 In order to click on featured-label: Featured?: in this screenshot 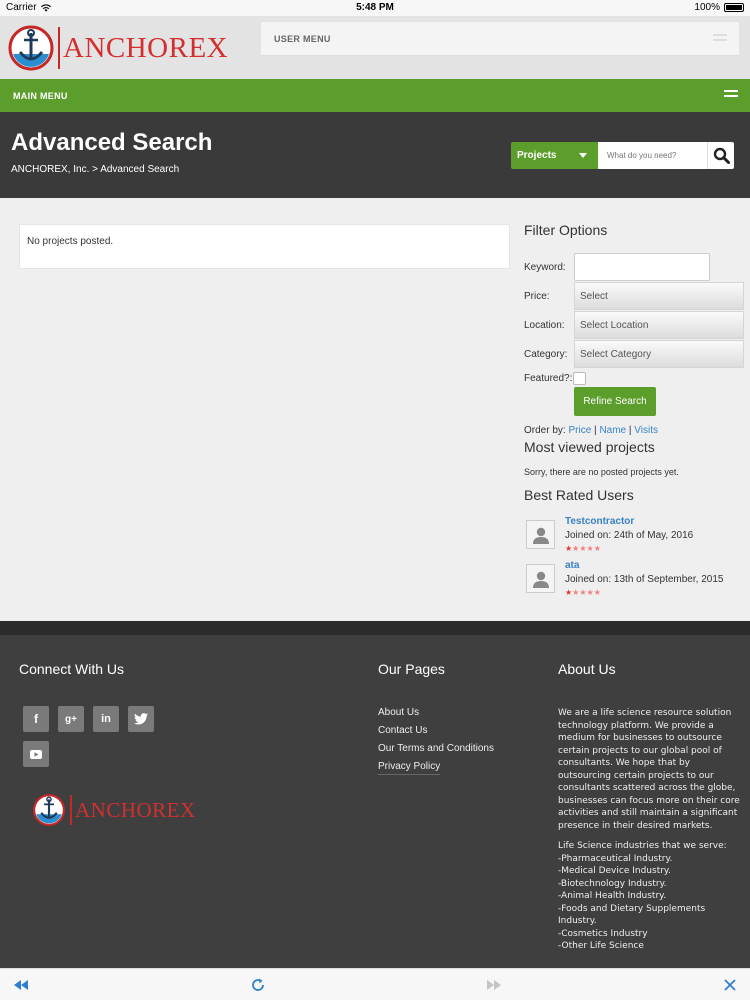, I will do `click(548, 378)`.